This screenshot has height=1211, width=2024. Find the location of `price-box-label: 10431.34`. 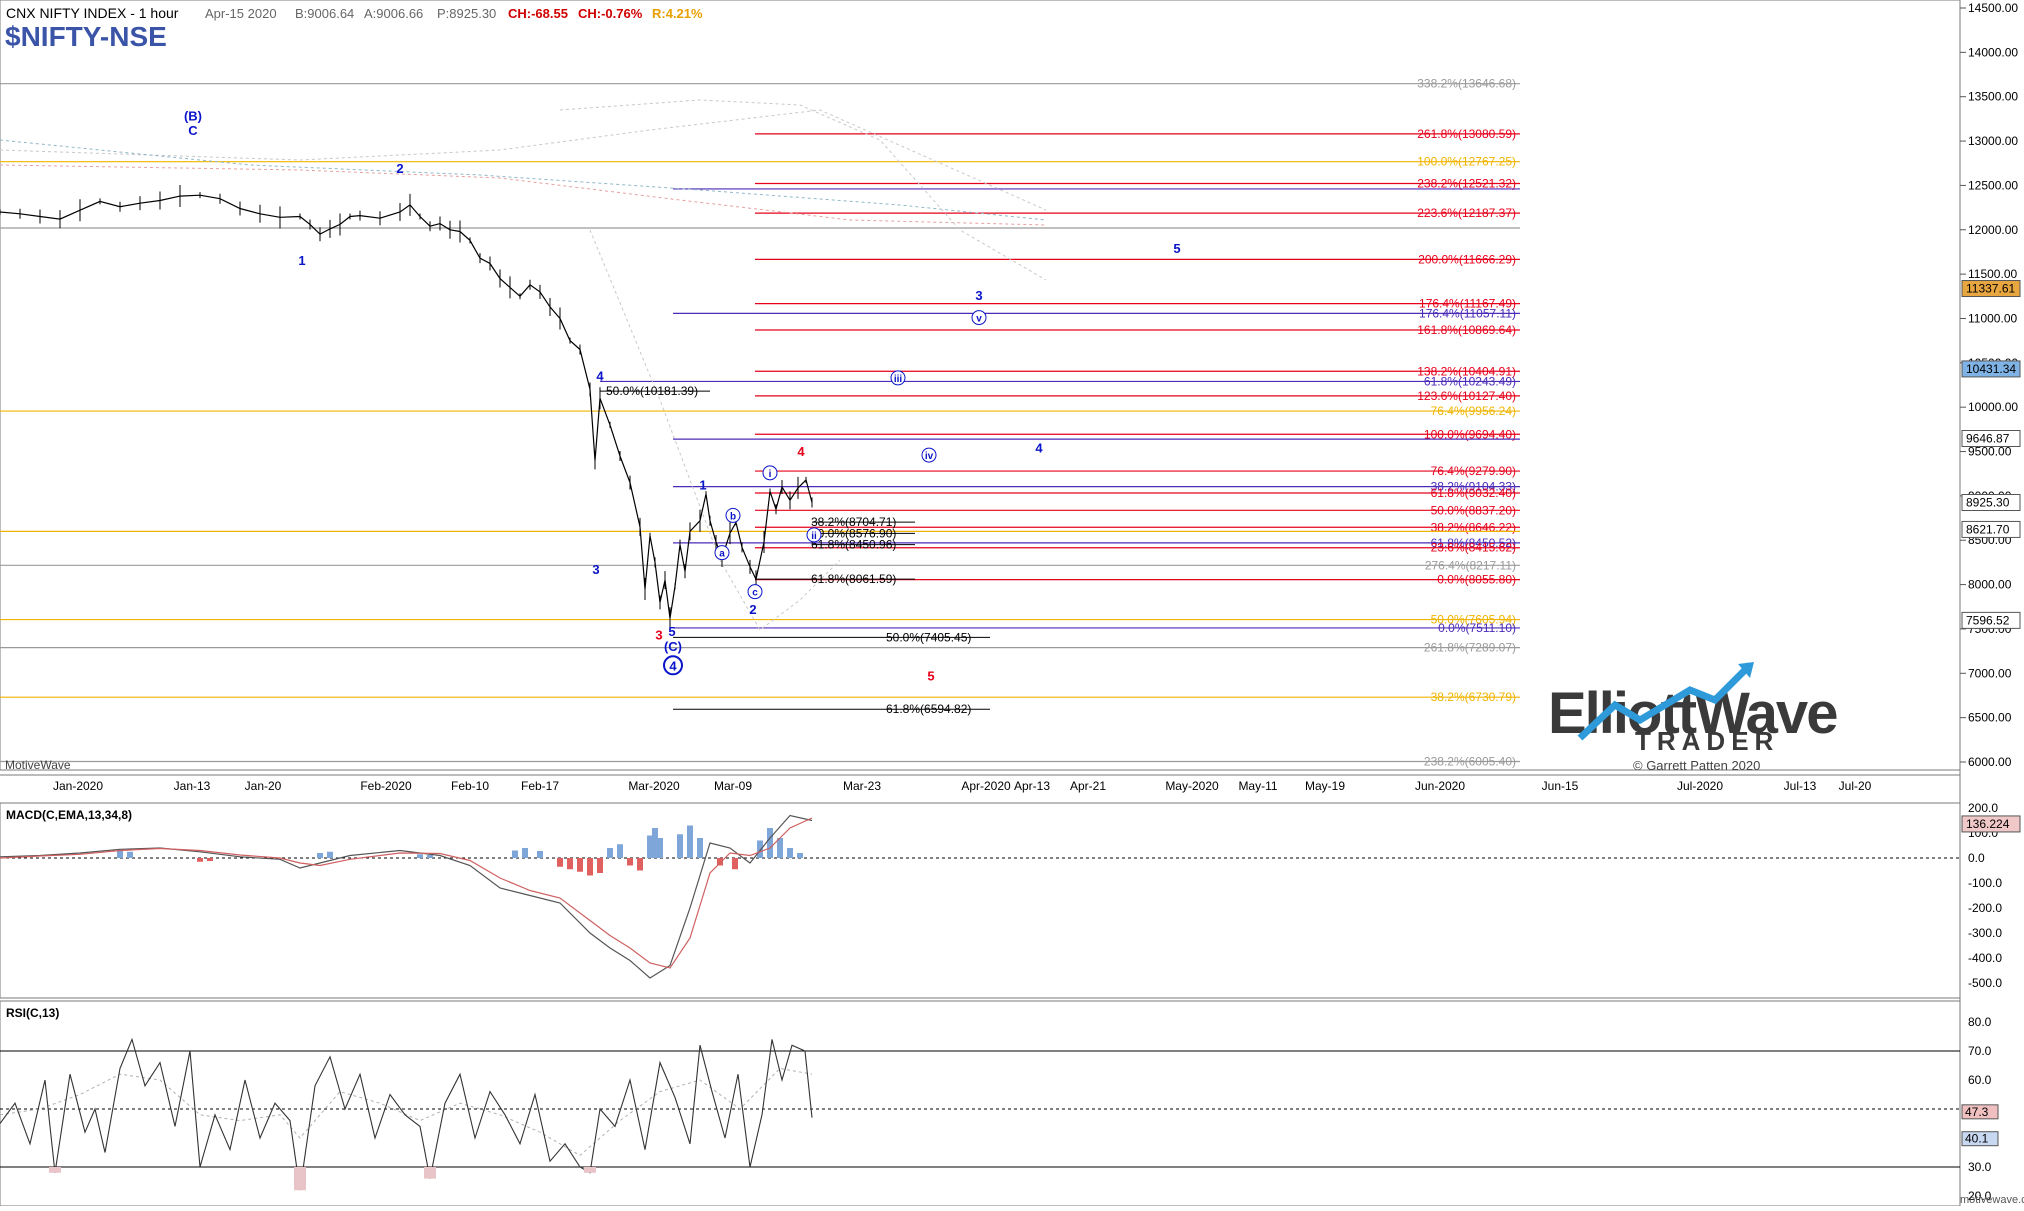

price-box-label: 10431.34 is located at coordinates (1991, 369).